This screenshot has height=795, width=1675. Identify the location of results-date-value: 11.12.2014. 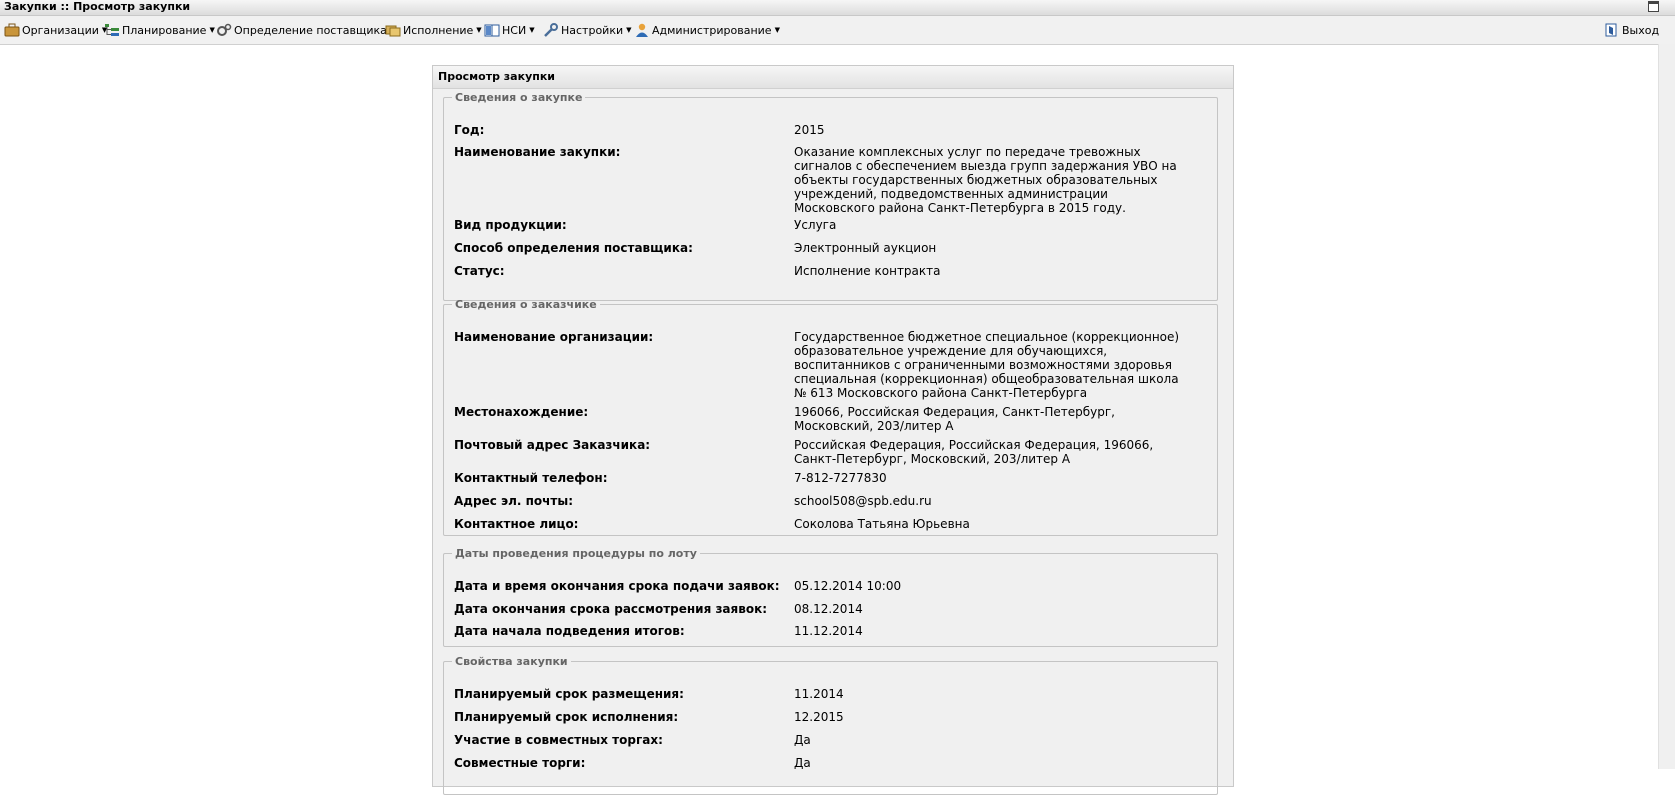
(828, 631).